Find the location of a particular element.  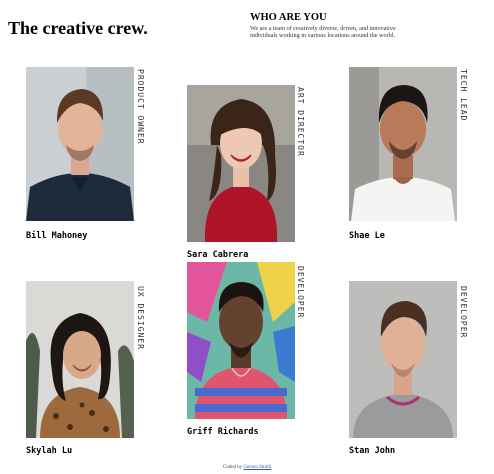

team-name: Griff Richards is located at coordinates (223, 432).